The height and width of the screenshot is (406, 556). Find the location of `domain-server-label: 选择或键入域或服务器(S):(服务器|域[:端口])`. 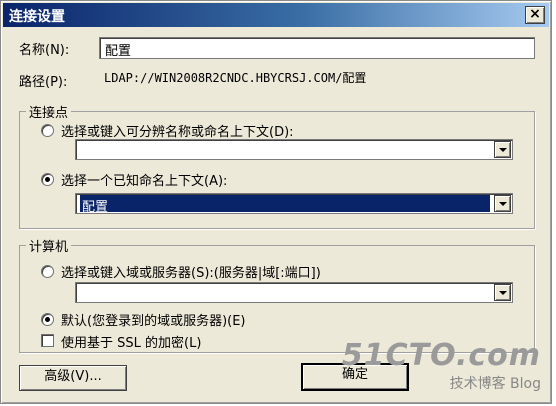

domain-server-label: 选择或键入域或服务器(S):(服务器|域[:端口]) is located at coordinates (191, 273).